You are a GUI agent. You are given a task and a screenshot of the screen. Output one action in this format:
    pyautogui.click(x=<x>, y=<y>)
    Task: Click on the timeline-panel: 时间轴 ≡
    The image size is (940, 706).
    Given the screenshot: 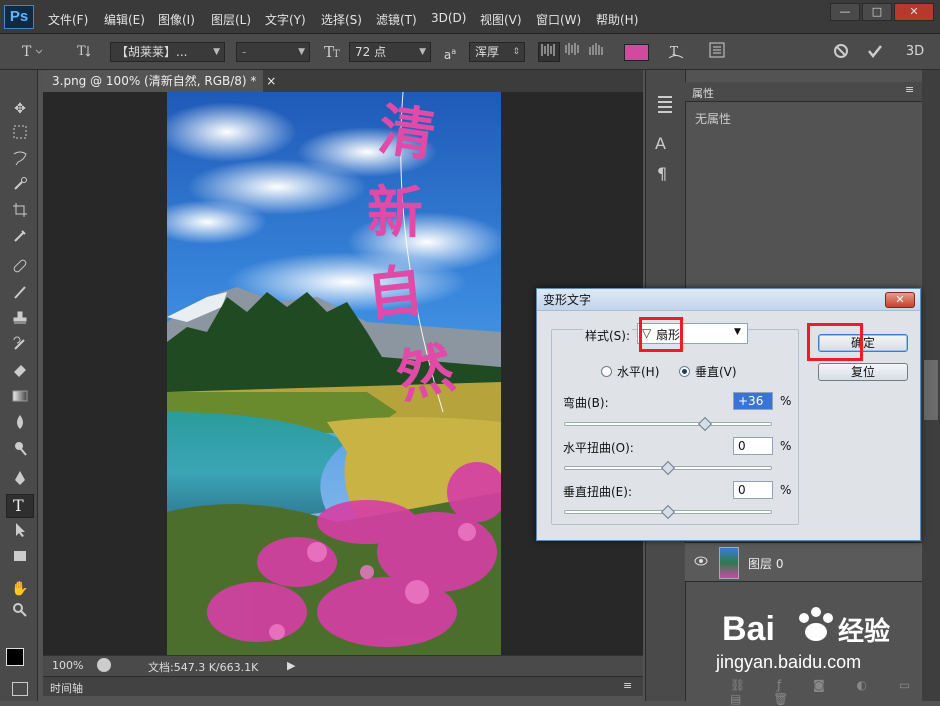 What is the action you would take?
    pyautogui.click(x=343, y=686)
    